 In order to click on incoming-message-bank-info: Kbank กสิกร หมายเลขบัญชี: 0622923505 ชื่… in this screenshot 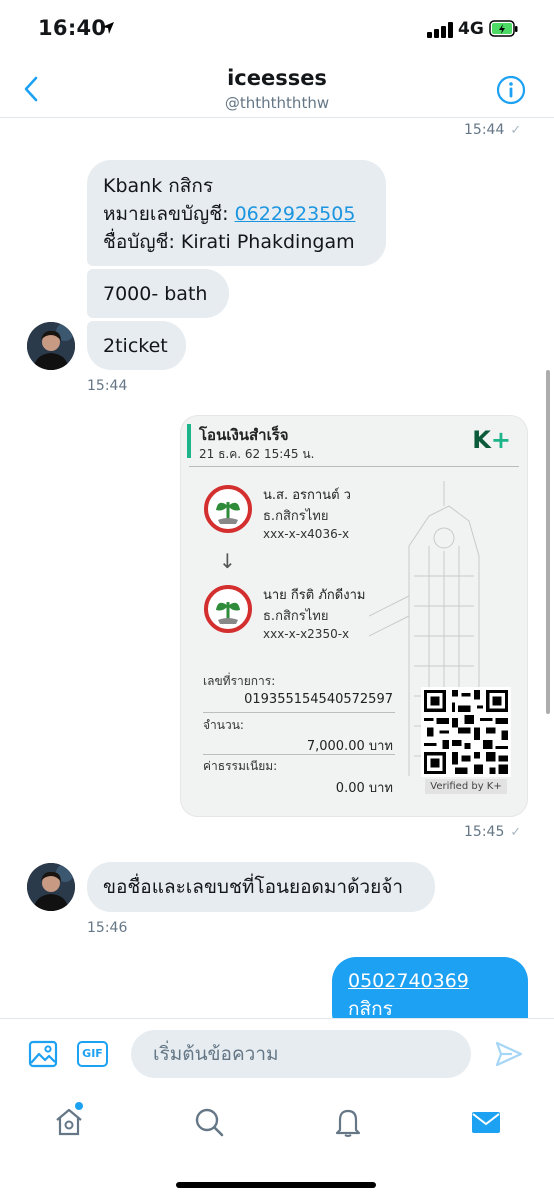, I will do `click(236, 213)`.